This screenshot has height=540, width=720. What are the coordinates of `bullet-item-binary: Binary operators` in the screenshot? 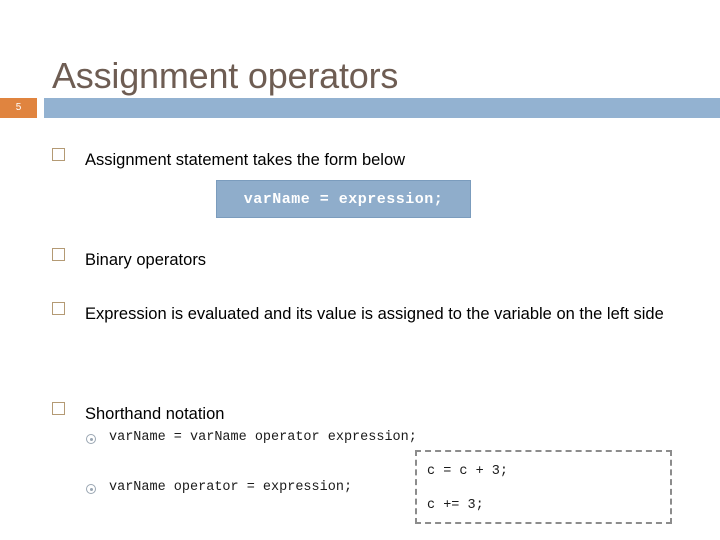 It's located at (262, 260).